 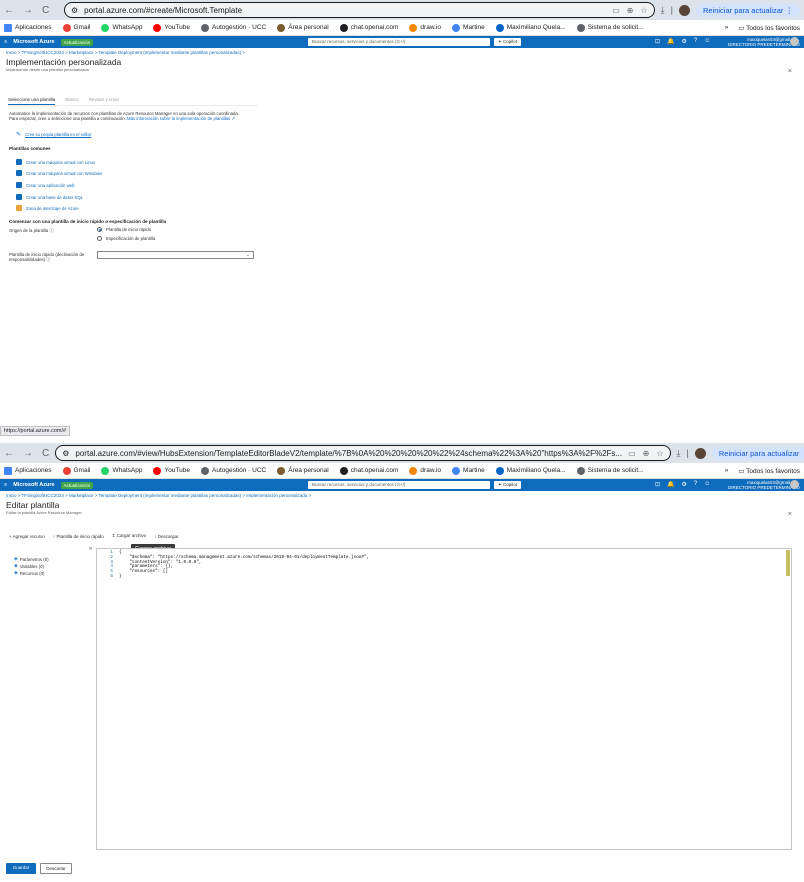 What do you see at coordinates (49, 197) in the screenshot?
I see `common-template-link: Crear una base de datos SQL` at bounding box center [49, 197].